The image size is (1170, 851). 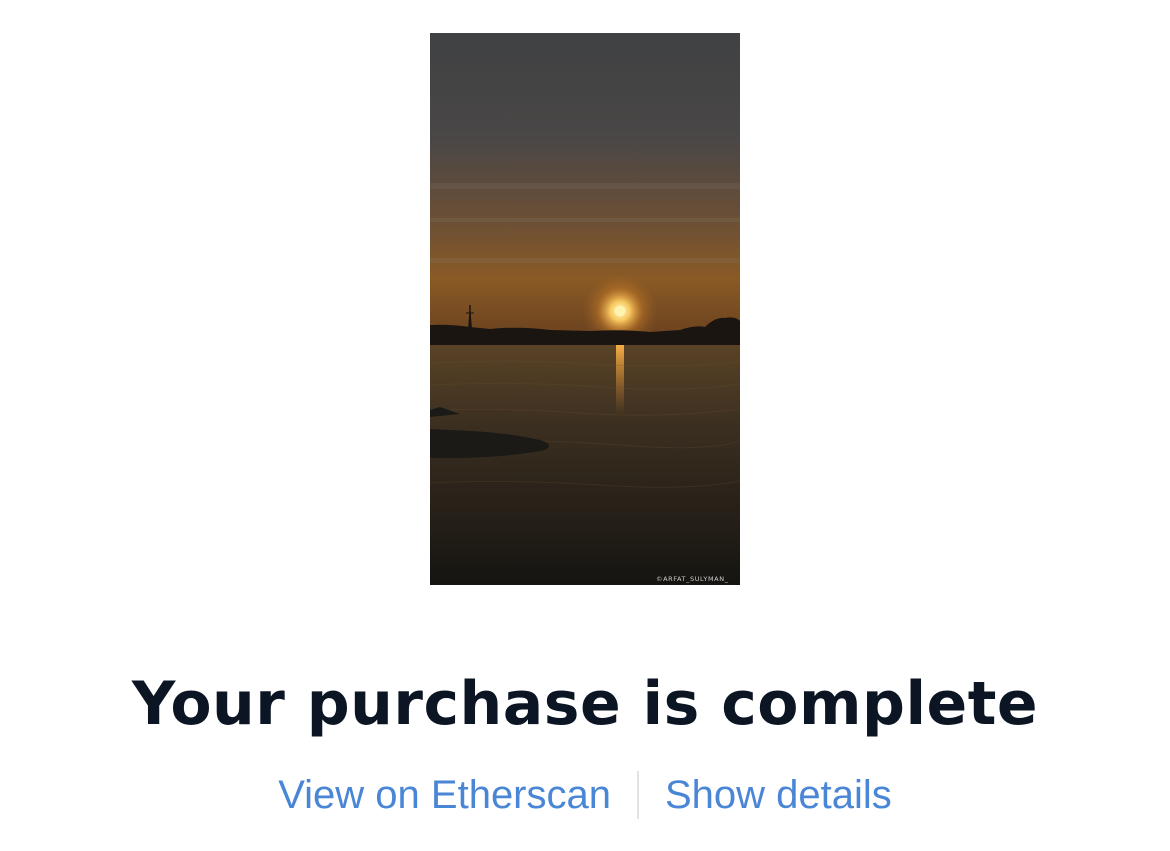 I want to click on page-title: Your purchase is complete, so click(x=585, y=704).